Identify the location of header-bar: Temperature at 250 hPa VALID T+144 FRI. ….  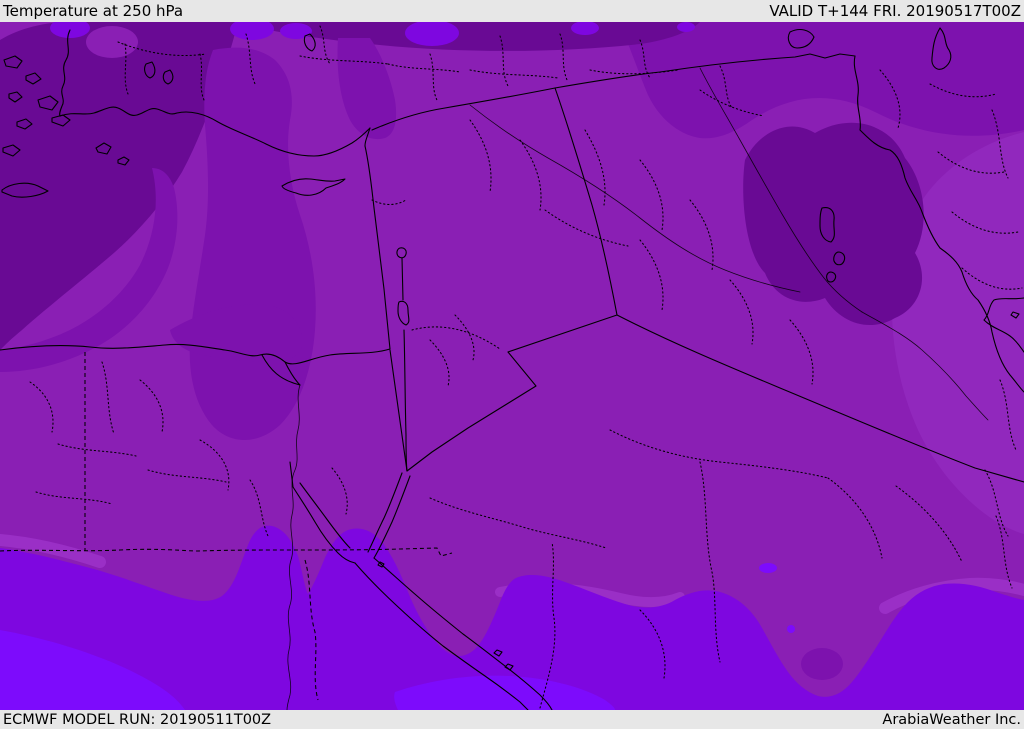
(512, 11).